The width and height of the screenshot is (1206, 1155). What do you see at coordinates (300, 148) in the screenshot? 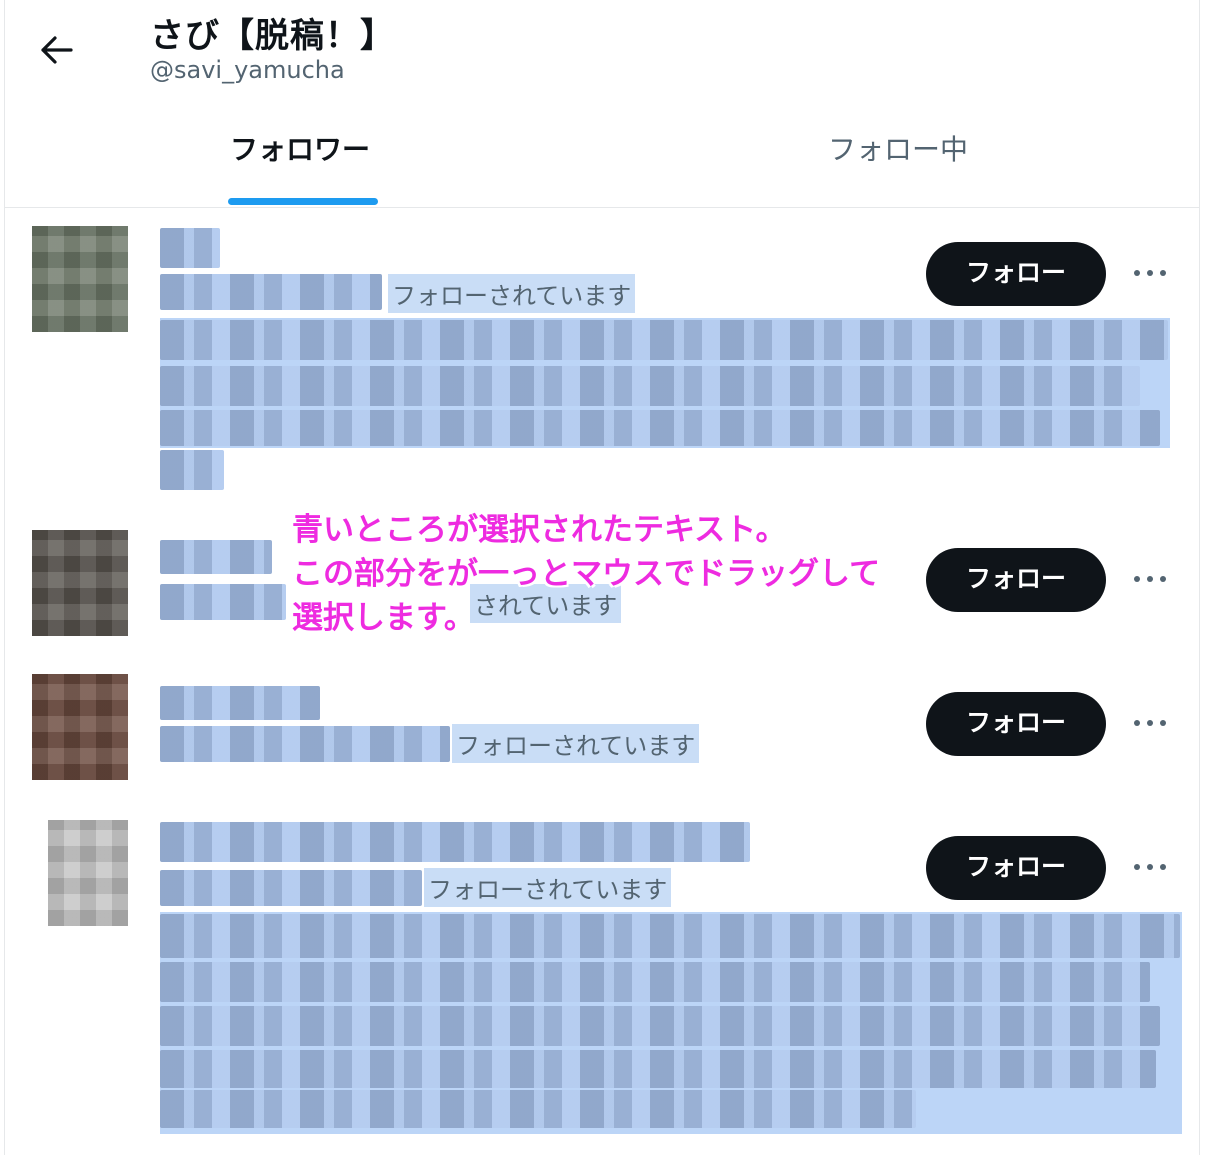
I see `tab-followers: フォロワー` at bounding box center [300, 148].